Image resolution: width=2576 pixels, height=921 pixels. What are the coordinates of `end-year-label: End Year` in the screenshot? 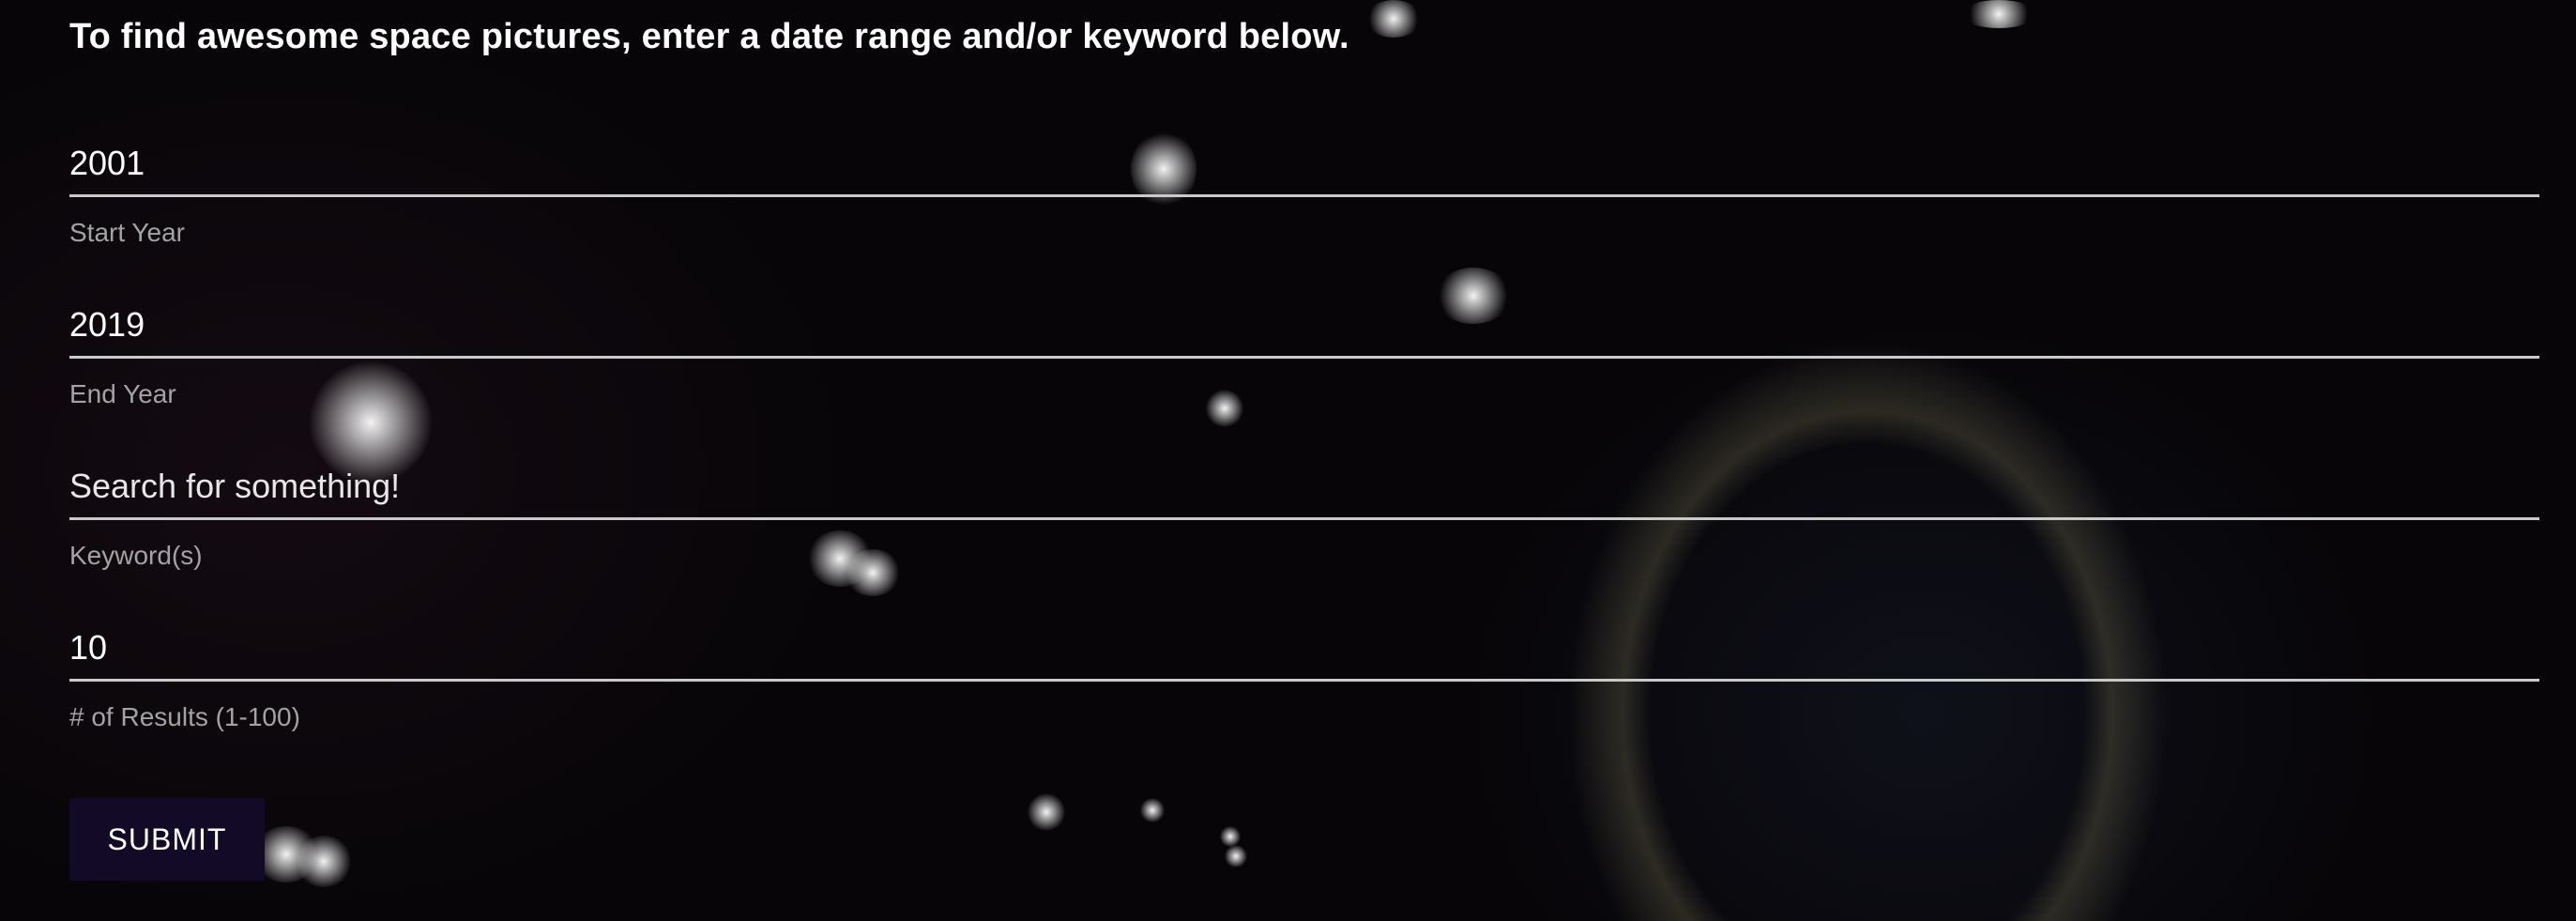 It's located at (122, 393).